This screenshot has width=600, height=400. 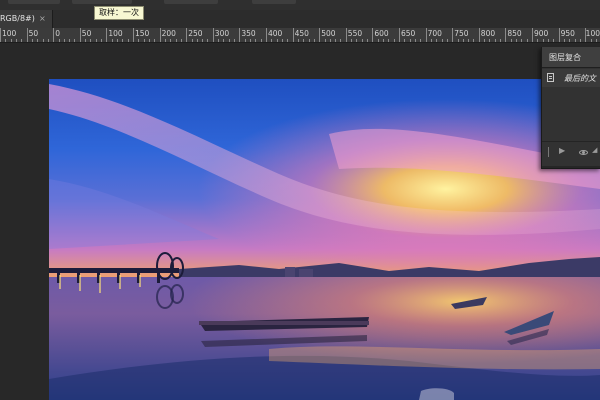 I want to click on ruler-label: 150, so click(x=142, y=33).